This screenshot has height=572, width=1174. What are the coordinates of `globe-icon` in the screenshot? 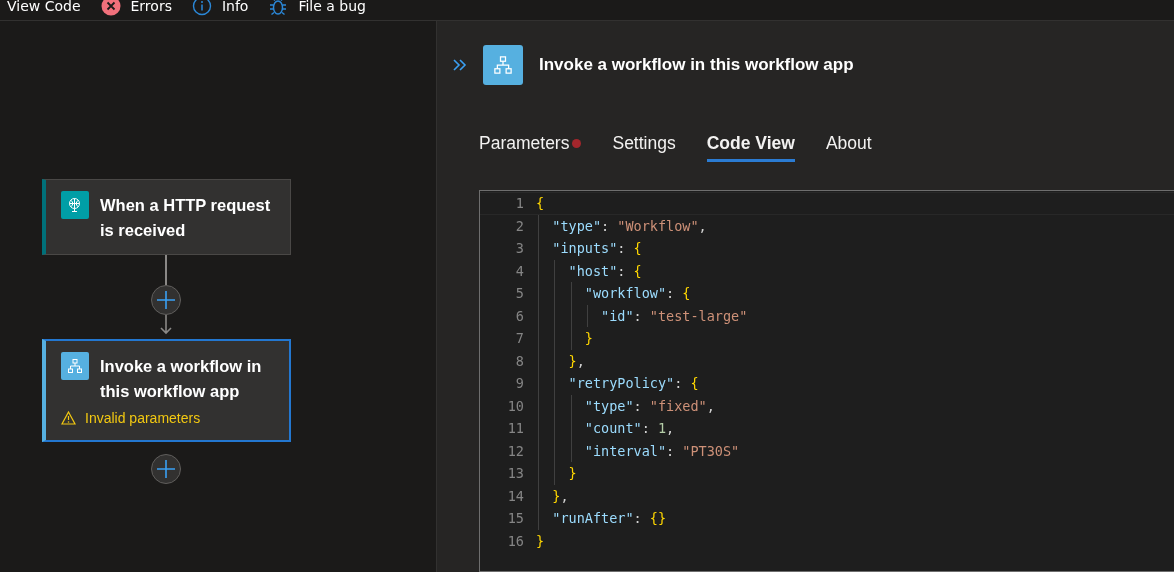 It's located at (75, 205).